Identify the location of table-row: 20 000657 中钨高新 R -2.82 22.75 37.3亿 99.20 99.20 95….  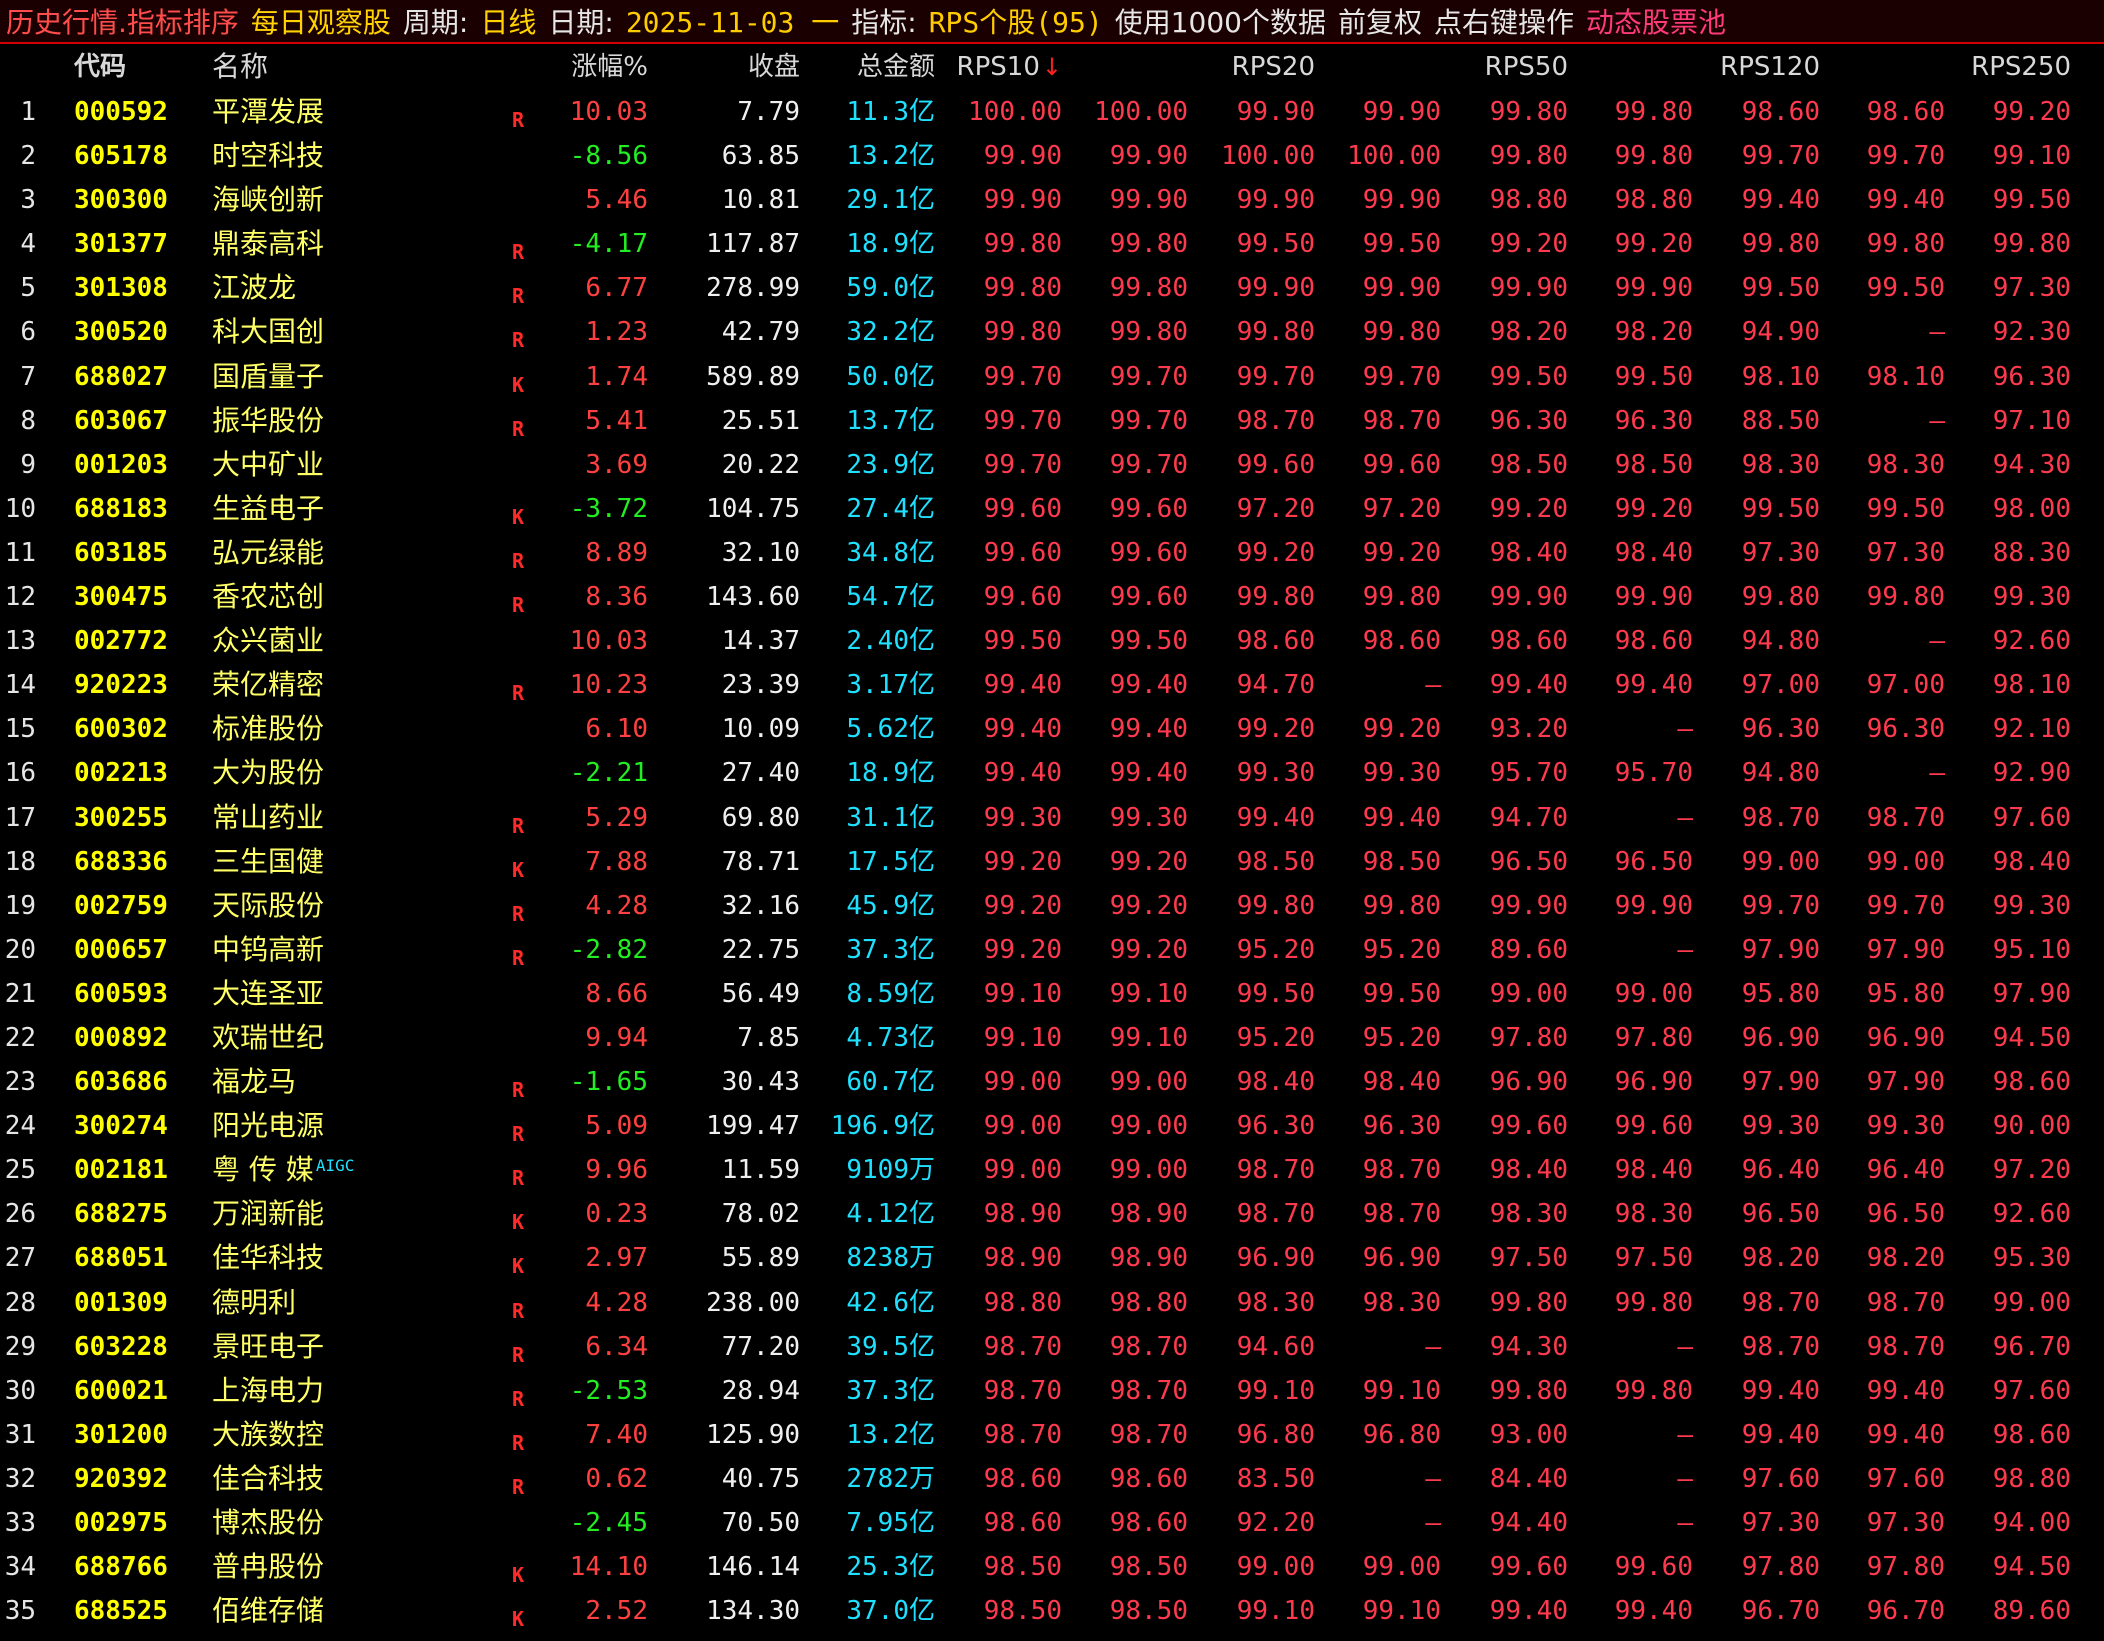
(1052, 950).